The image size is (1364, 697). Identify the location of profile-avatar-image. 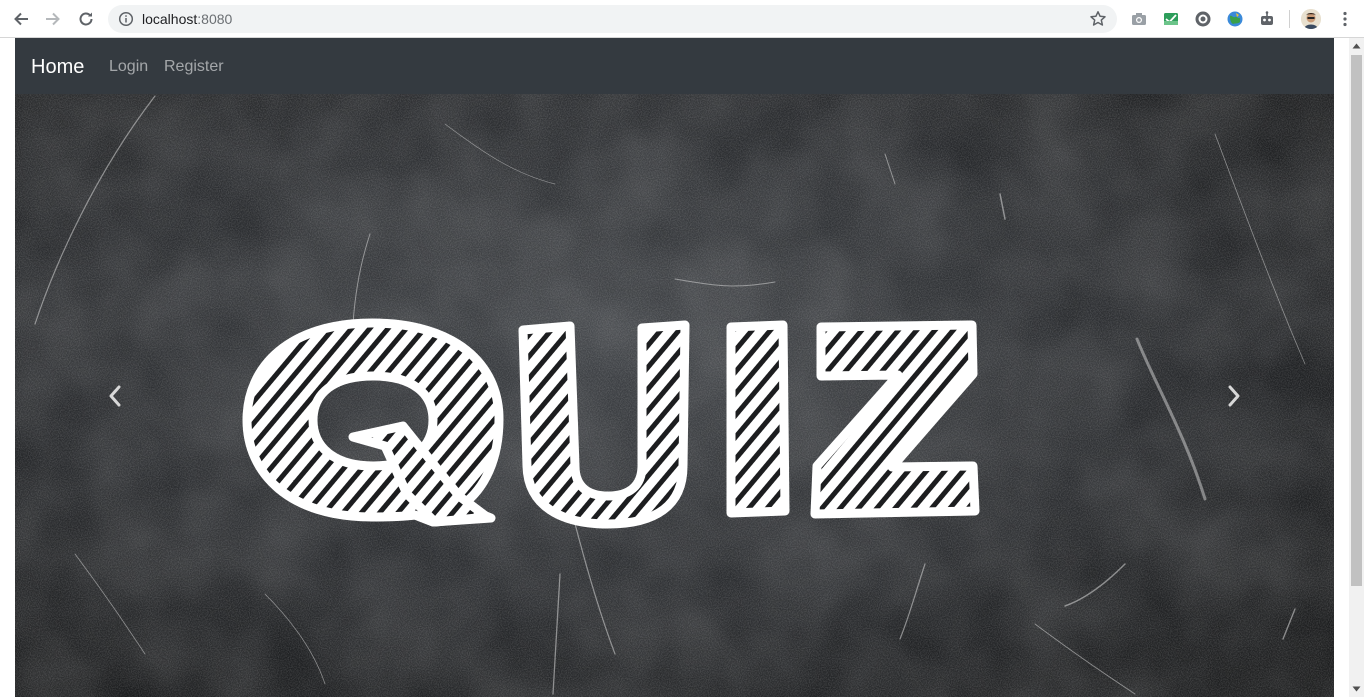
(1311, 19).